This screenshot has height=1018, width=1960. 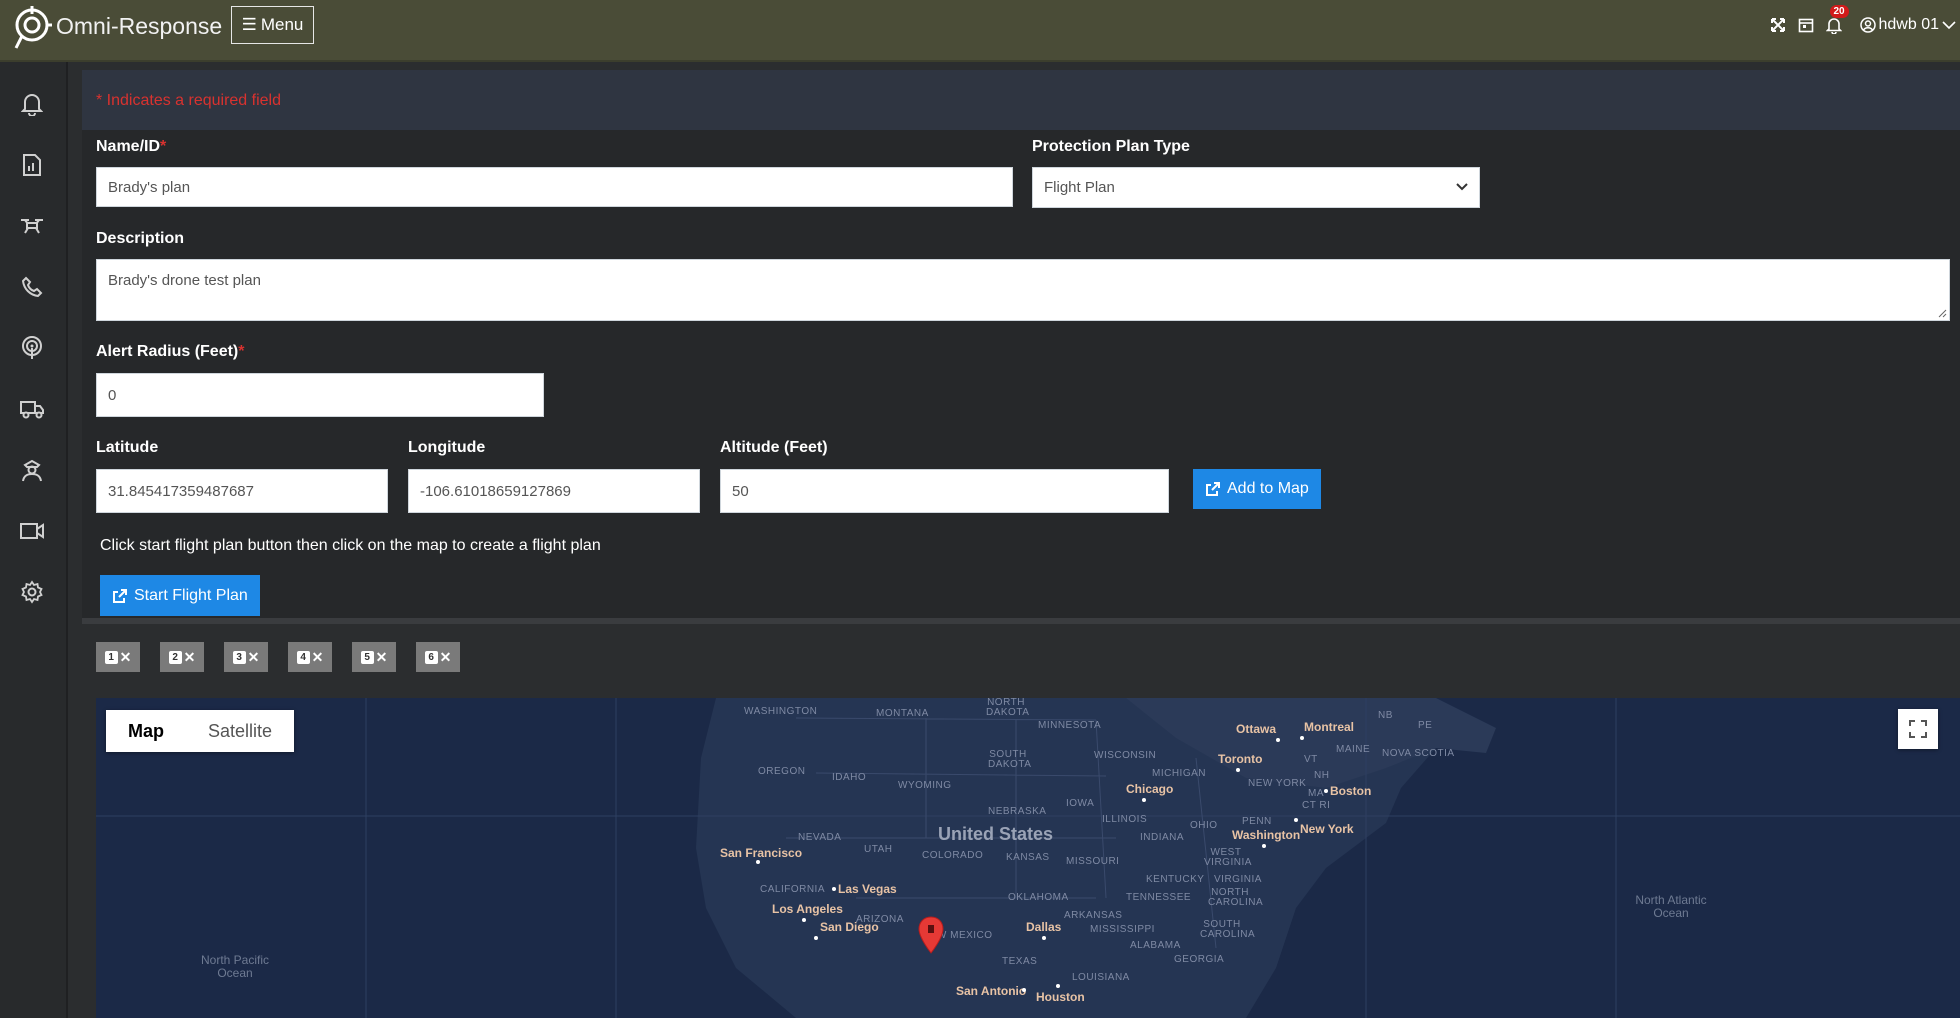 I want to click on app-logo-icon, so click(x=33, y=27).